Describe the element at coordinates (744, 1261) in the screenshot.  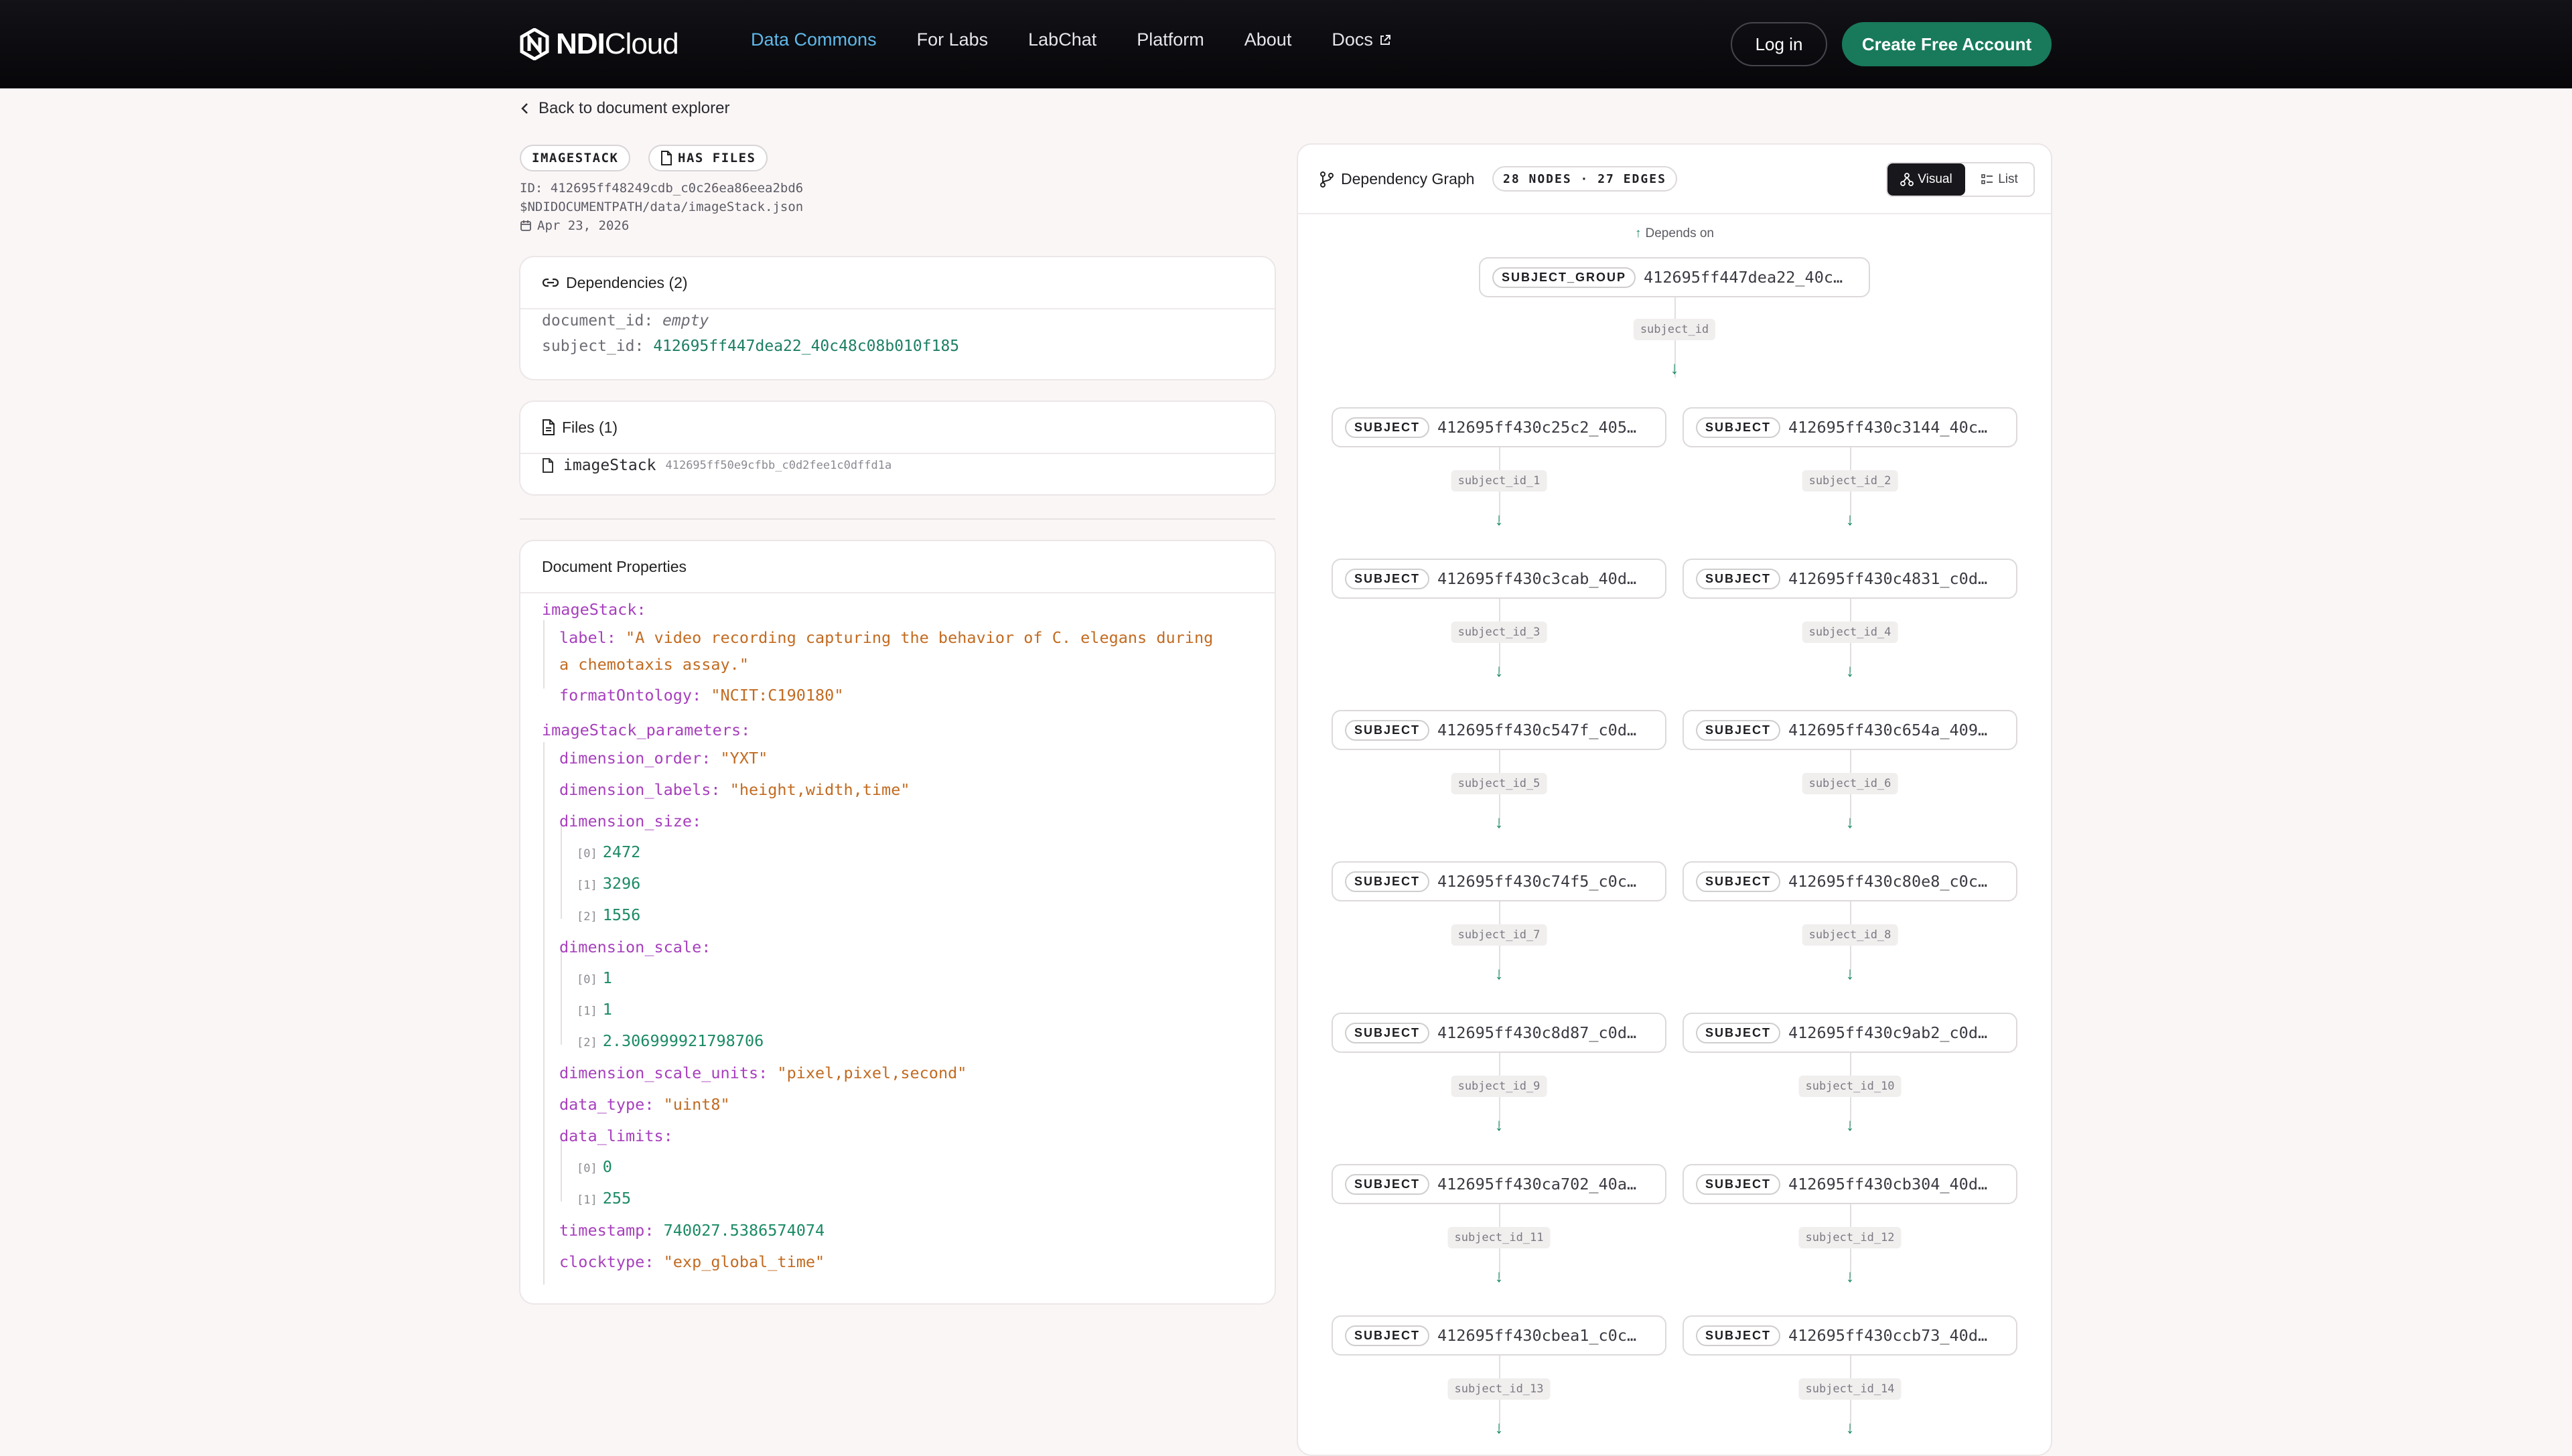
I see `prop-string: "exp_global_time"` at that location.